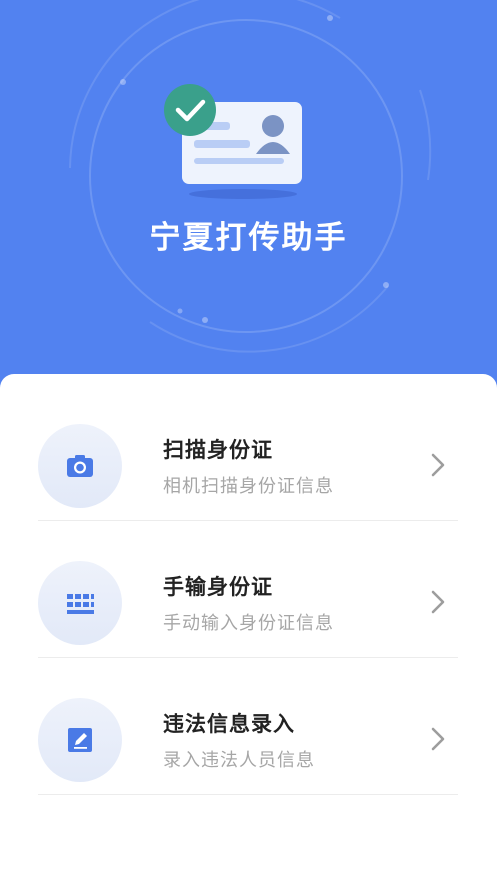 The height and width of the screenshot is (883, 497). I want to click on scan-id-card-item: 扫描身份证 相机扫描身份证信息, so click(248, 452).